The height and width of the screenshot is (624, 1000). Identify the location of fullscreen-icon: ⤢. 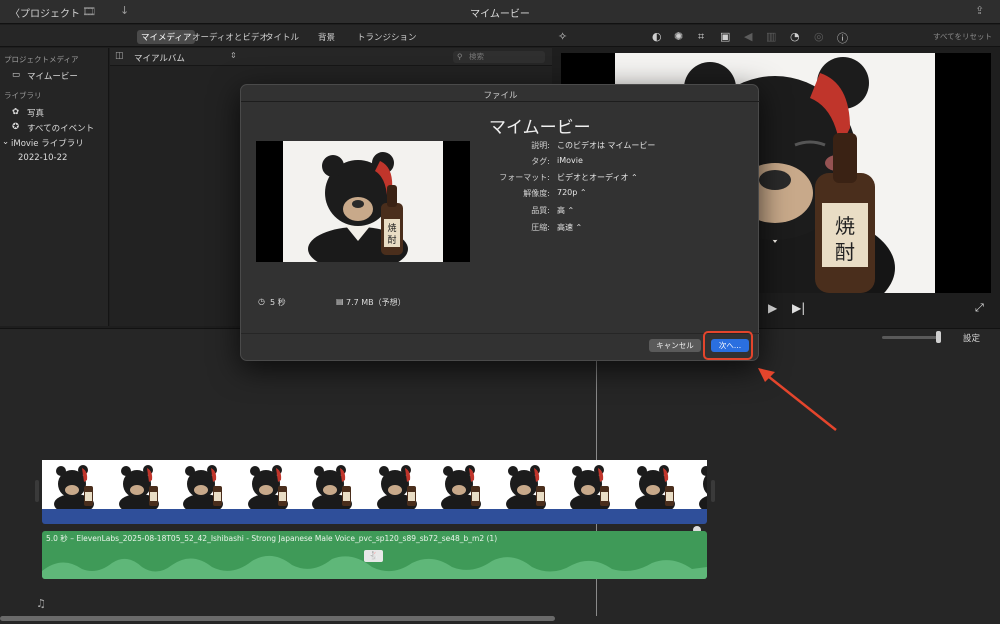
(979, 308).